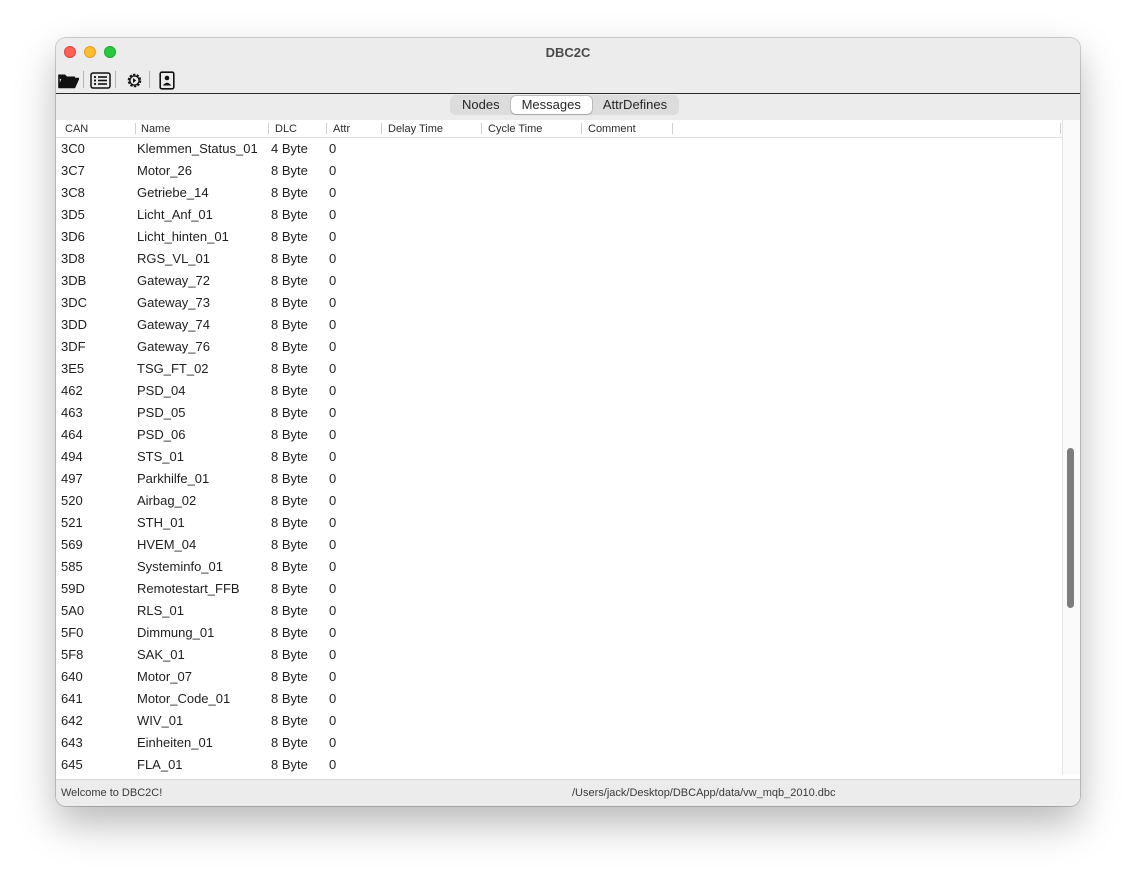 Image resolution: width=1136 pixels, height=880 pixels. What do you see at coordinates (415, 129) in the screenshot?
I see `column-header-delay-time: Delay Time` at bounding box center [415, 129].